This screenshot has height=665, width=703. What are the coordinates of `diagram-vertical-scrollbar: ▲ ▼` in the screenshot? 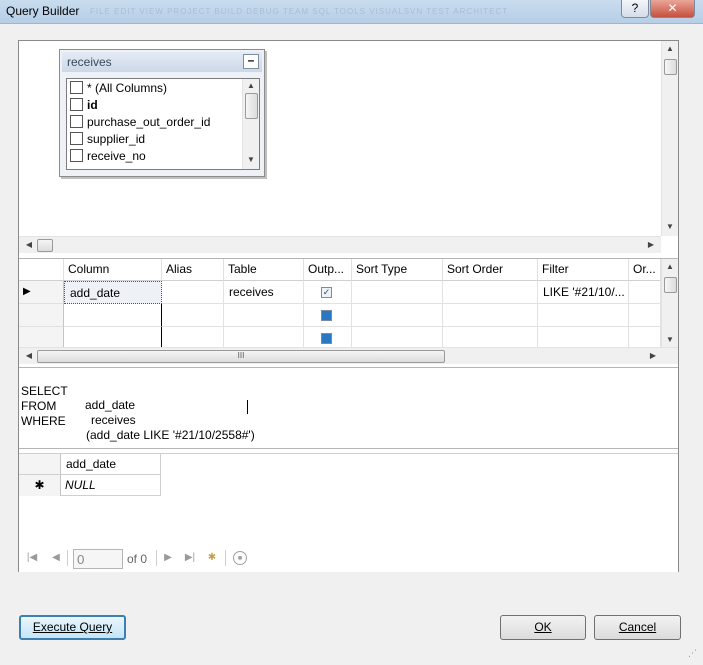 It's located at (669, 138).